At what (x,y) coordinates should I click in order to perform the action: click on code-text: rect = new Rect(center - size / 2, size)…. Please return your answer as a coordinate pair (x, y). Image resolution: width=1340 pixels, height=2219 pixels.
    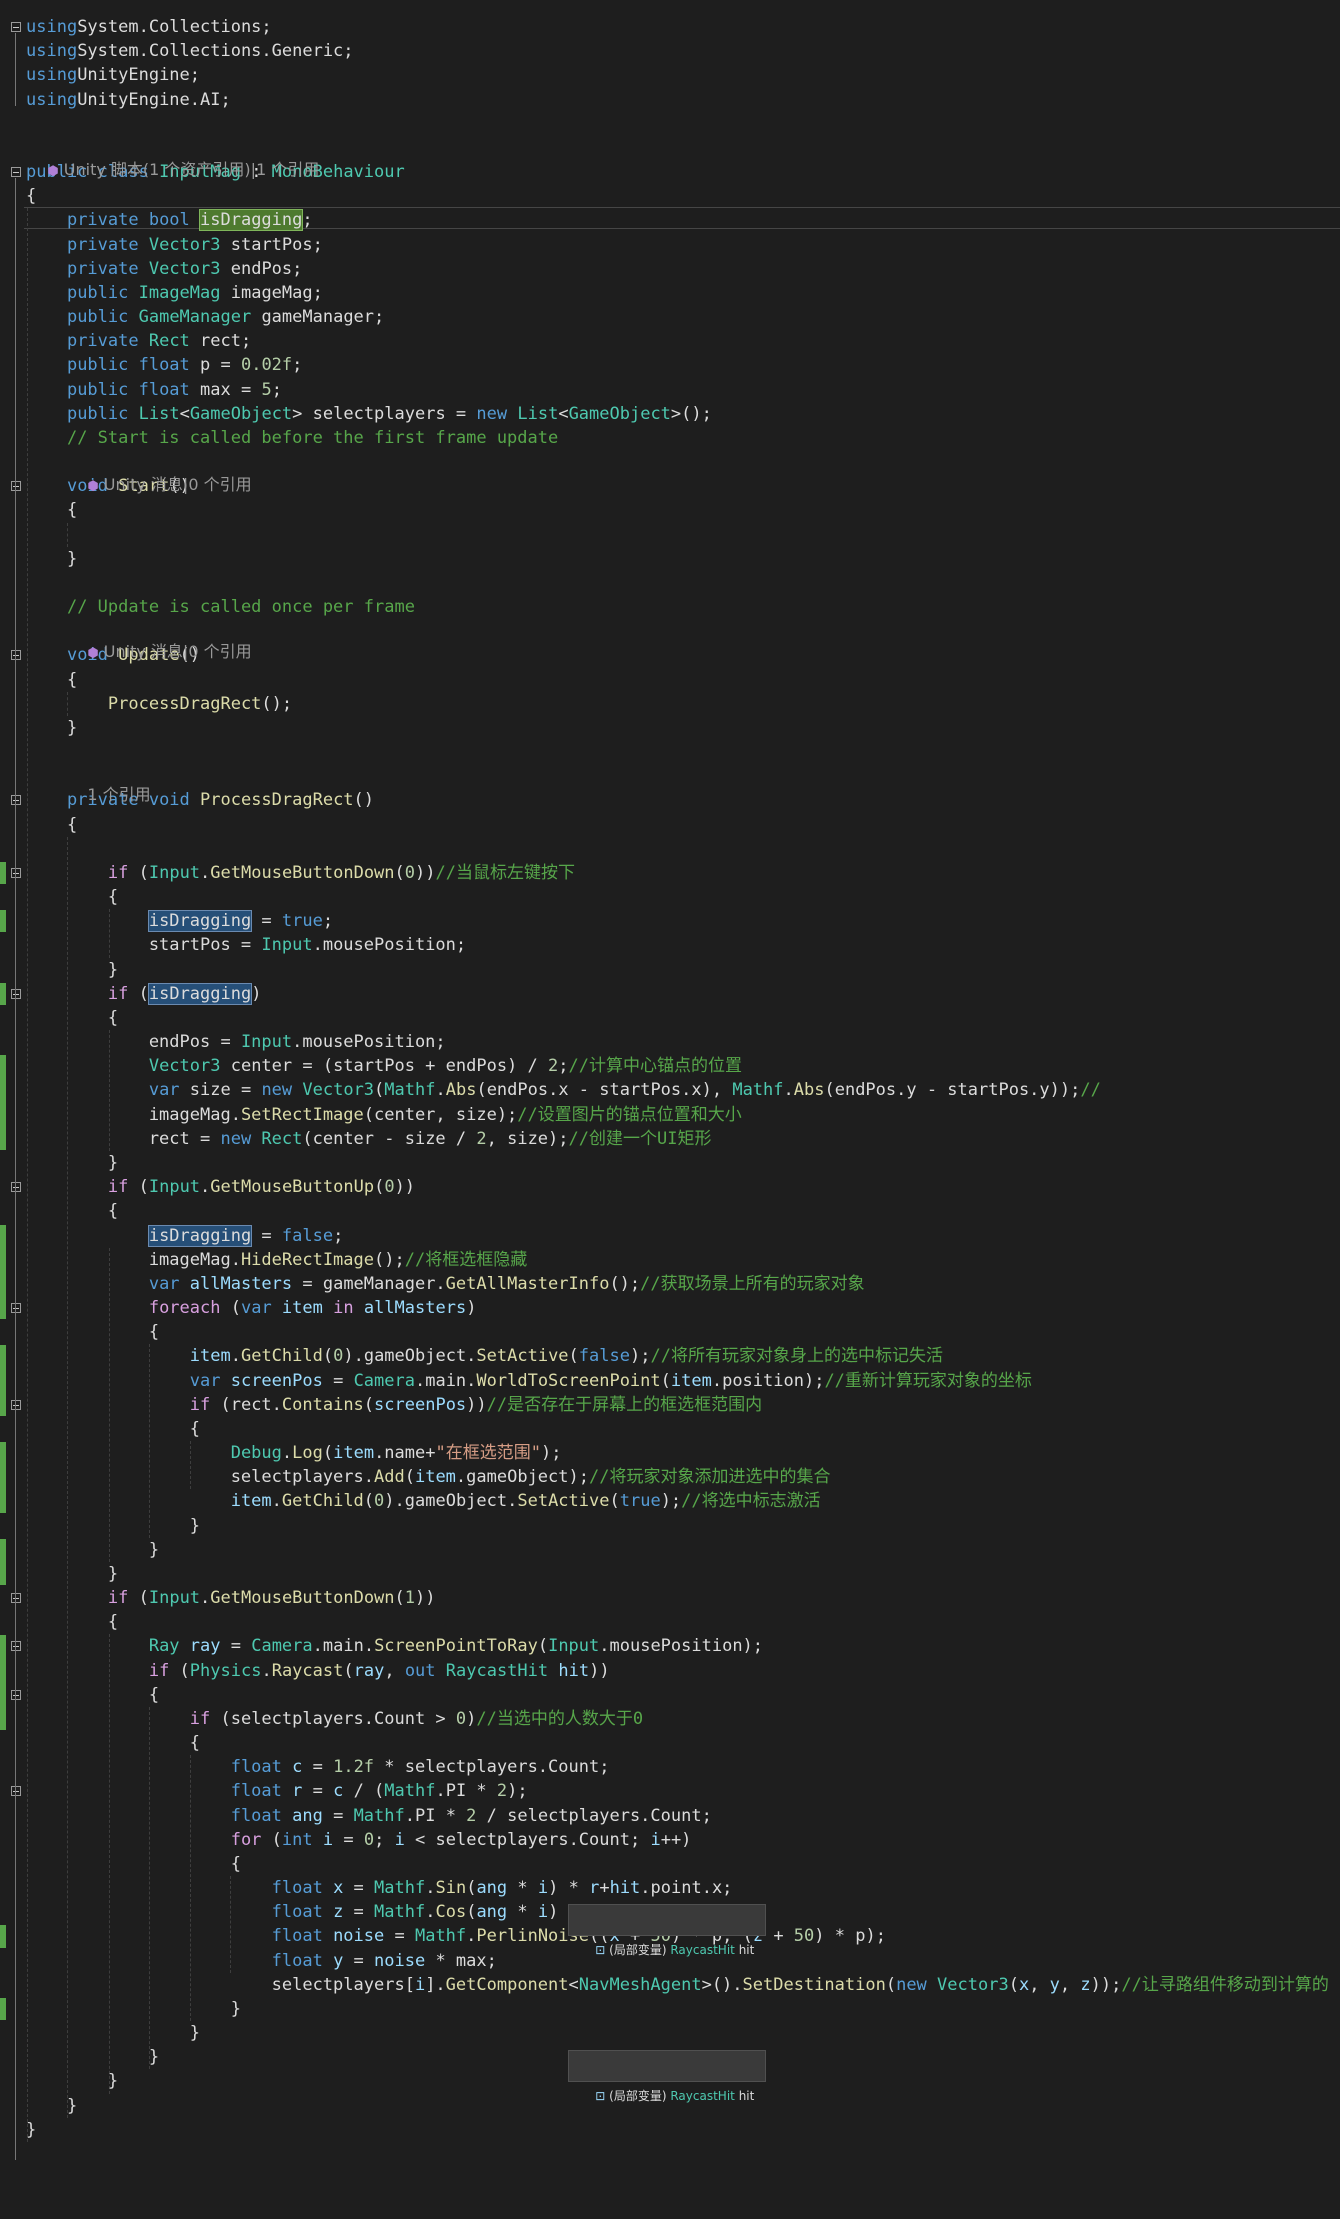
    Looking at the image, I should click on (369, 1139).